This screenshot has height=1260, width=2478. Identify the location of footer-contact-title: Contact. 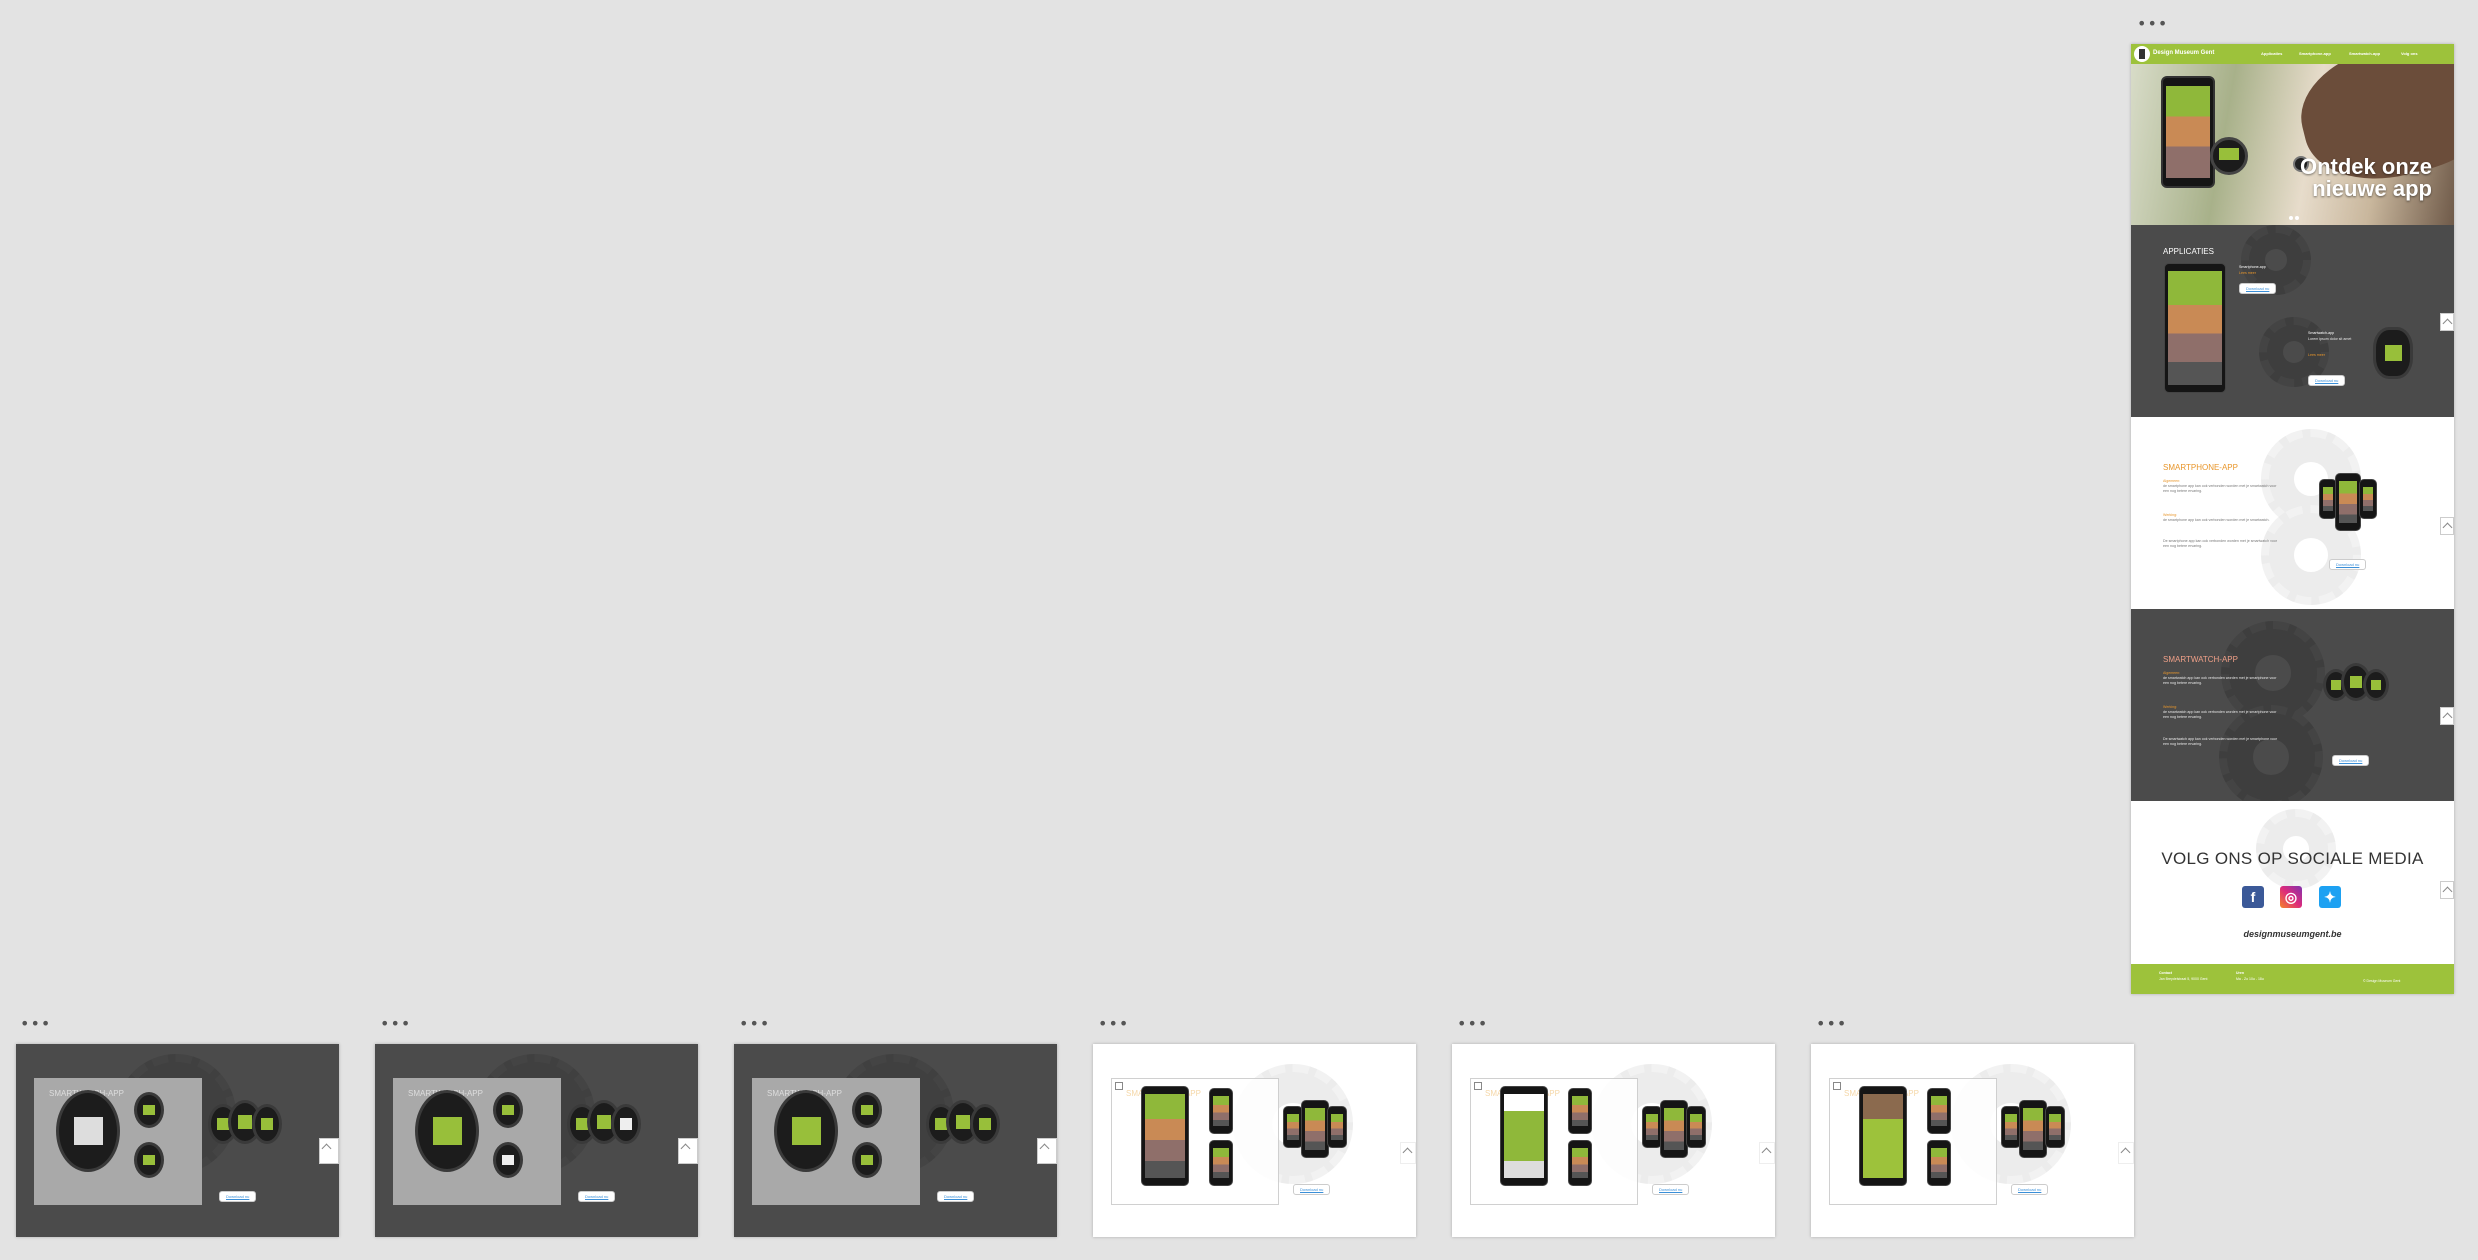
(2166, 973).